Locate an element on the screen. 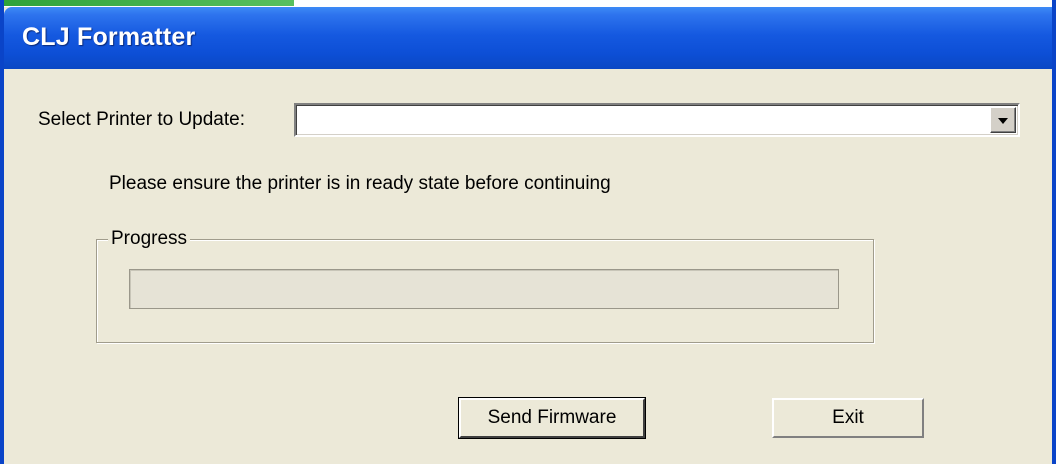 This screenshot has width=1056, height=464. caption-accent is located at coordinates (149, 3).